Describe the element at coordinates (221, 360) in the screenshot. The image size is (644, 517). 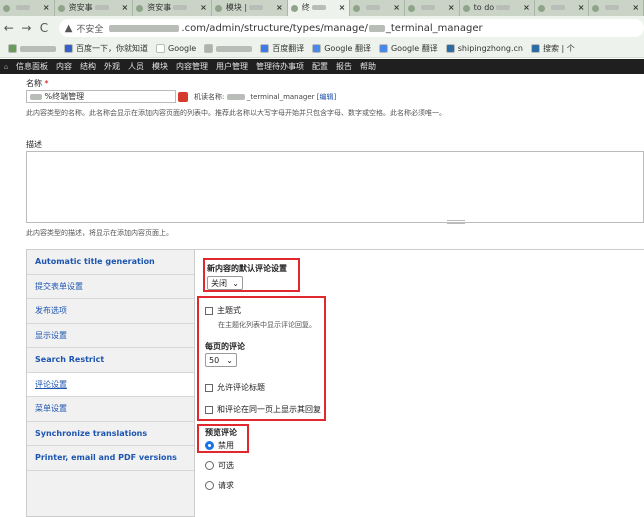
I see `per-page-select: 50 ⌄` at that location.